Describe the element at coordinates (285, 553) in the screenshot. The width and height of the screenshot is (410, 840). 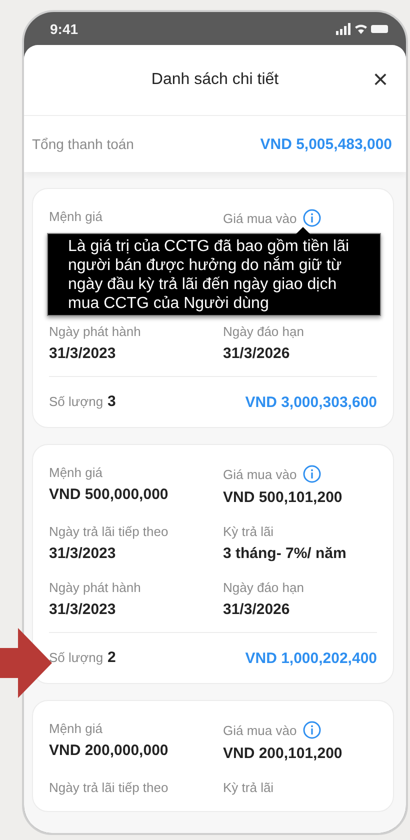
I see `field-value: 3 tháng- 7%/ năm` at that location.